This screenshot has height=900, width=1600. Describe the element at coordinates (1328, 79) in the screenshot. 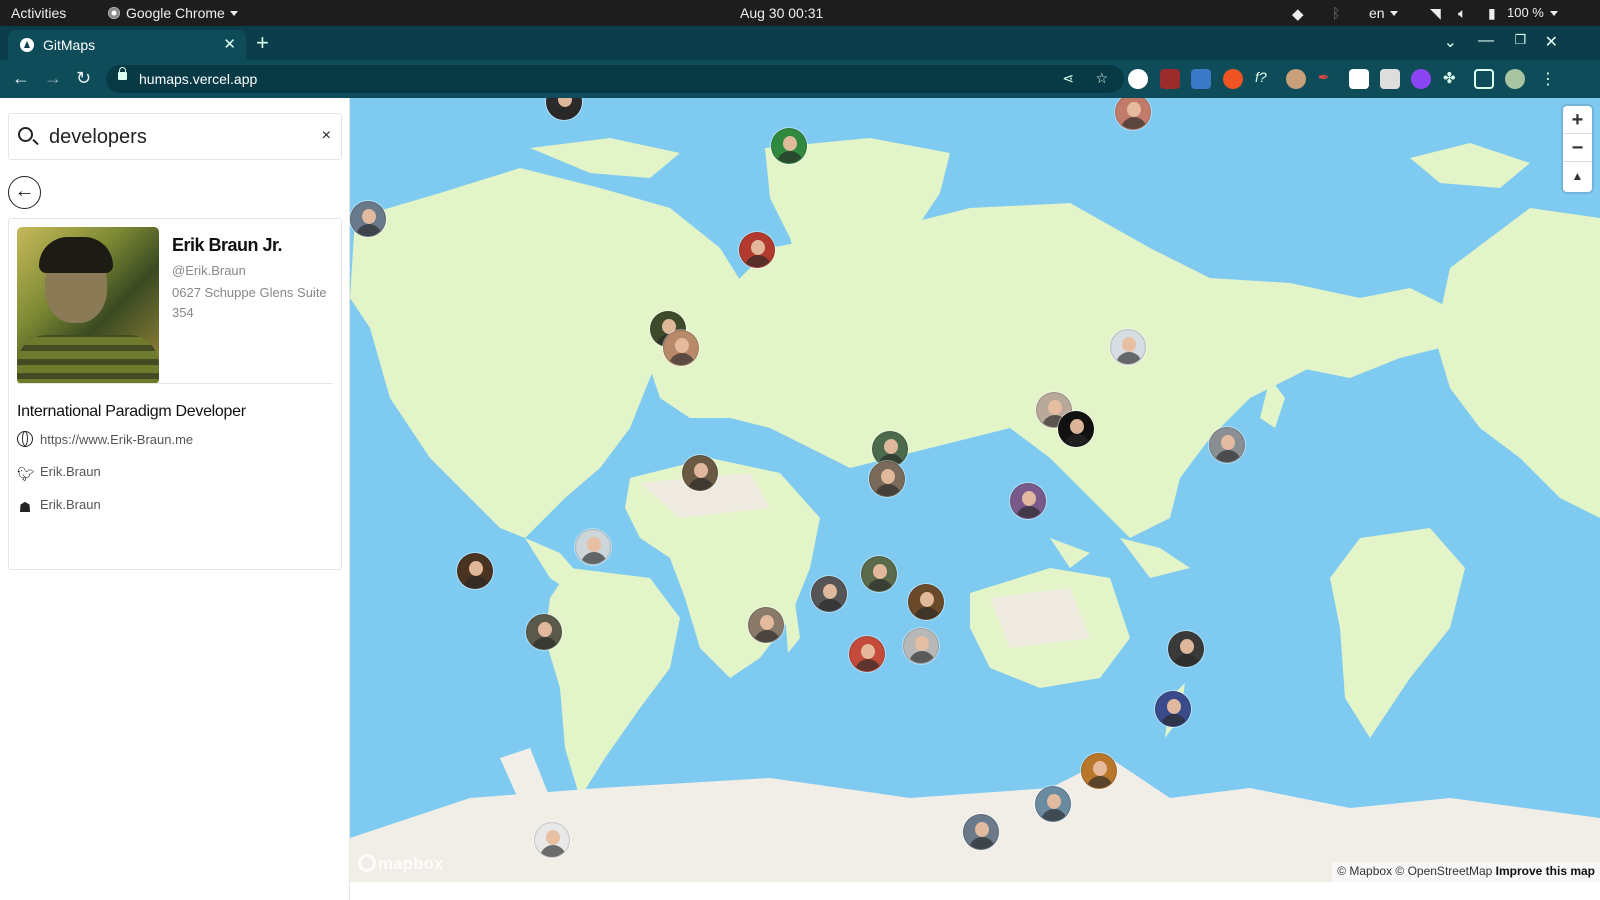

I see `extension-icon: ✒` at that location.